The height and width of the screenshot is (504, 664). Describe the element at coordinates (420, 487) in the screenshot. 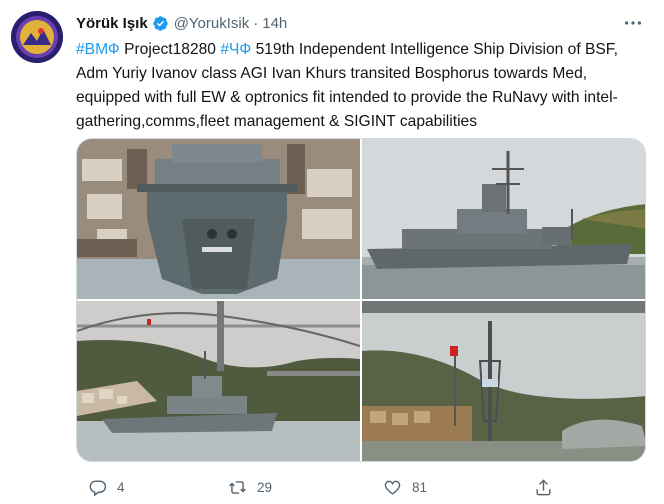

I see `like-count: 81` at that location.